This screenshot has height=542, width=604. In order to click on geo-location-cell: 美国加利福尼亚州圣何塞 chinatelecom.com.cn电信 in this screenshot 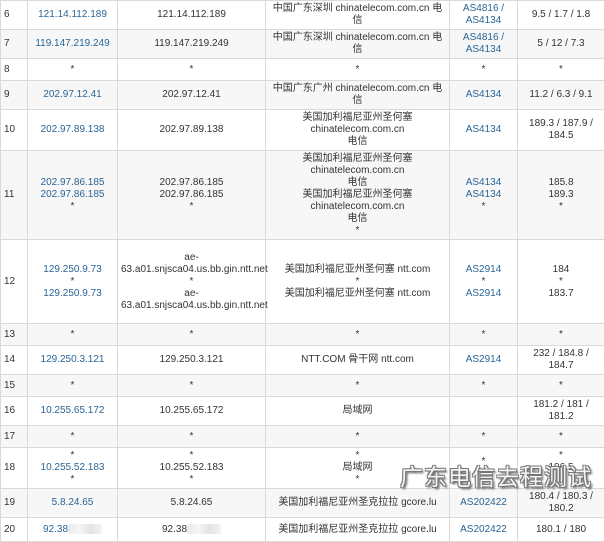, I will do `click(358, 130)`.